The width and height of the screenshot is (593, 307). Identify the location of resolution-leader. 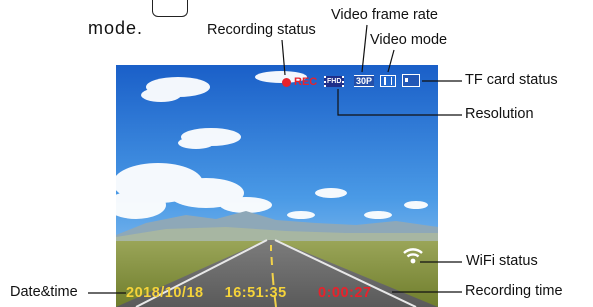
(399, 102).